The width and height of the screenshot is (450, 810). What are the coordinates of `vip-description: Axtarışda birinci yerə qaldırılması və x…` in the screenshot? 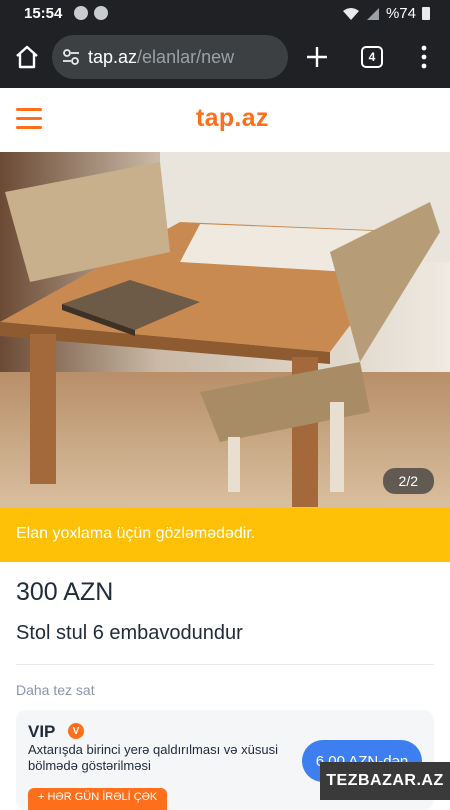 It's located at (163, 758).